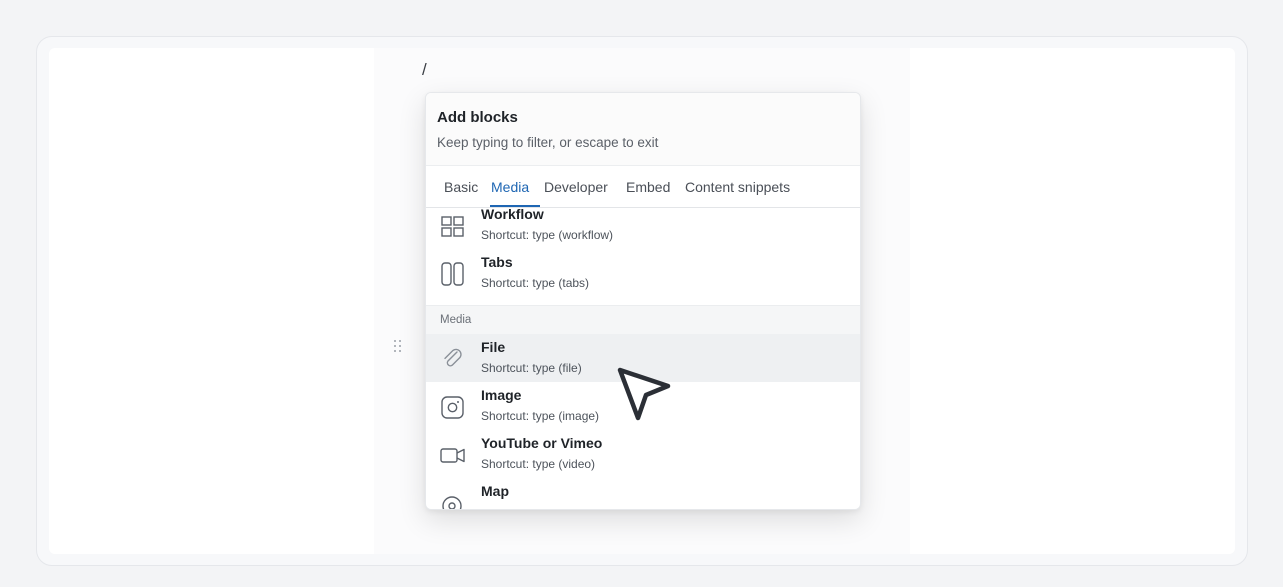 Image resolution: width=1283 pixels, height=587 pixels. I want to click on tab-embed: Embed, so click(648, 187).